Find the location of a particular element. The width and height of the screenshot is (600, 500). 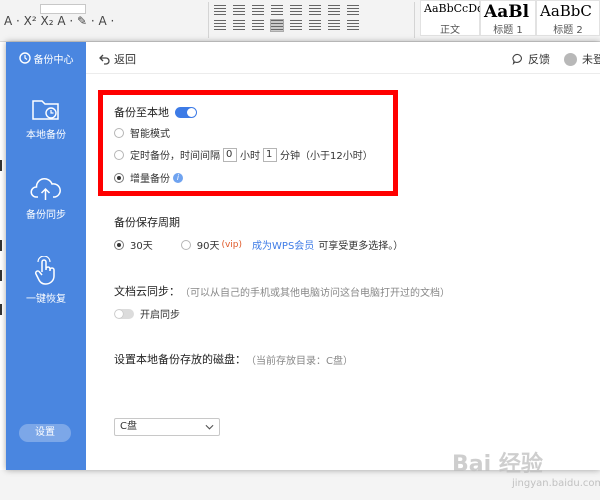

sidebar-item-one-click-restore: 一键恢复 is located at coordinates (46, 280).